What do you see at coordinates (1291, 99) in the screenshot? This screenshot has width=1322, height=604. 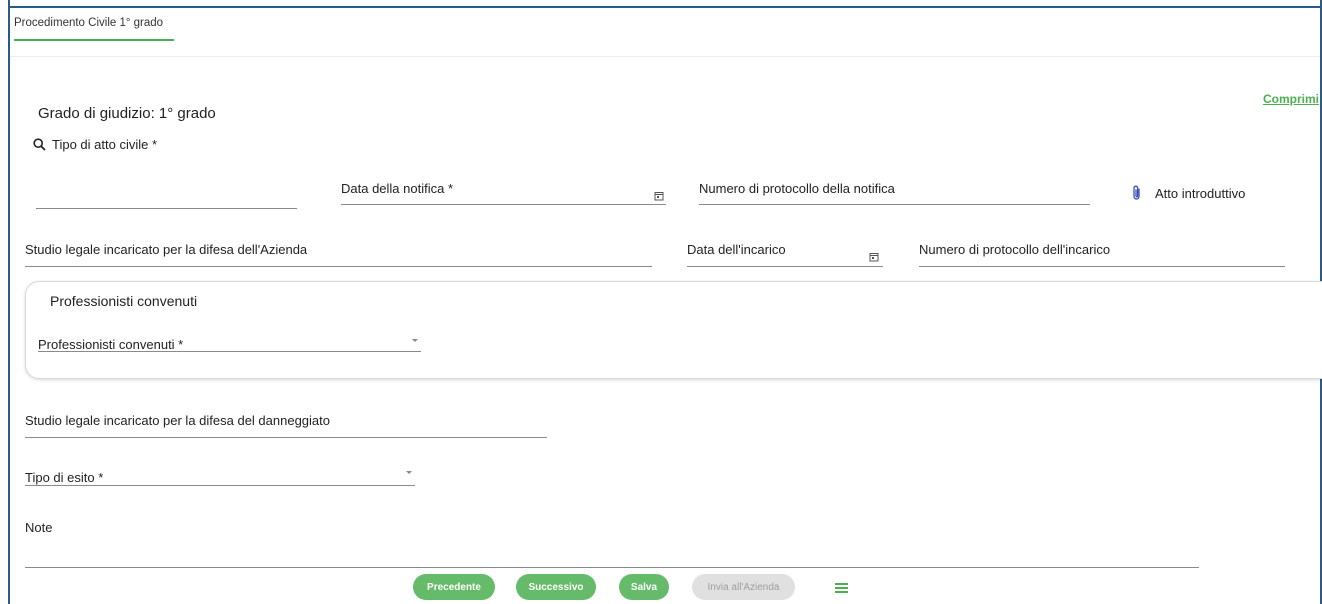 I see `collapse-link: Comprimi` at bounding box center [1291, 99].